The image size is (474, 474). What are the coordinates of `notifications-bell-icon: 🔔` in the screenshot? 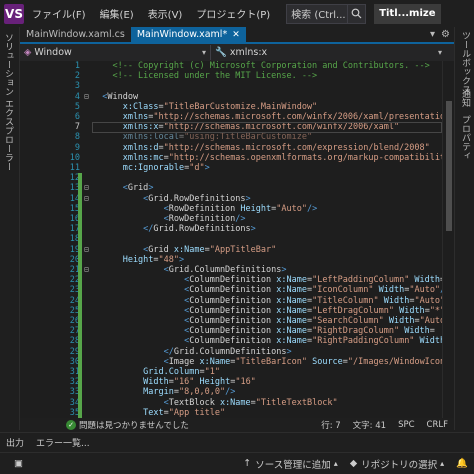 It's located at (462, 463).